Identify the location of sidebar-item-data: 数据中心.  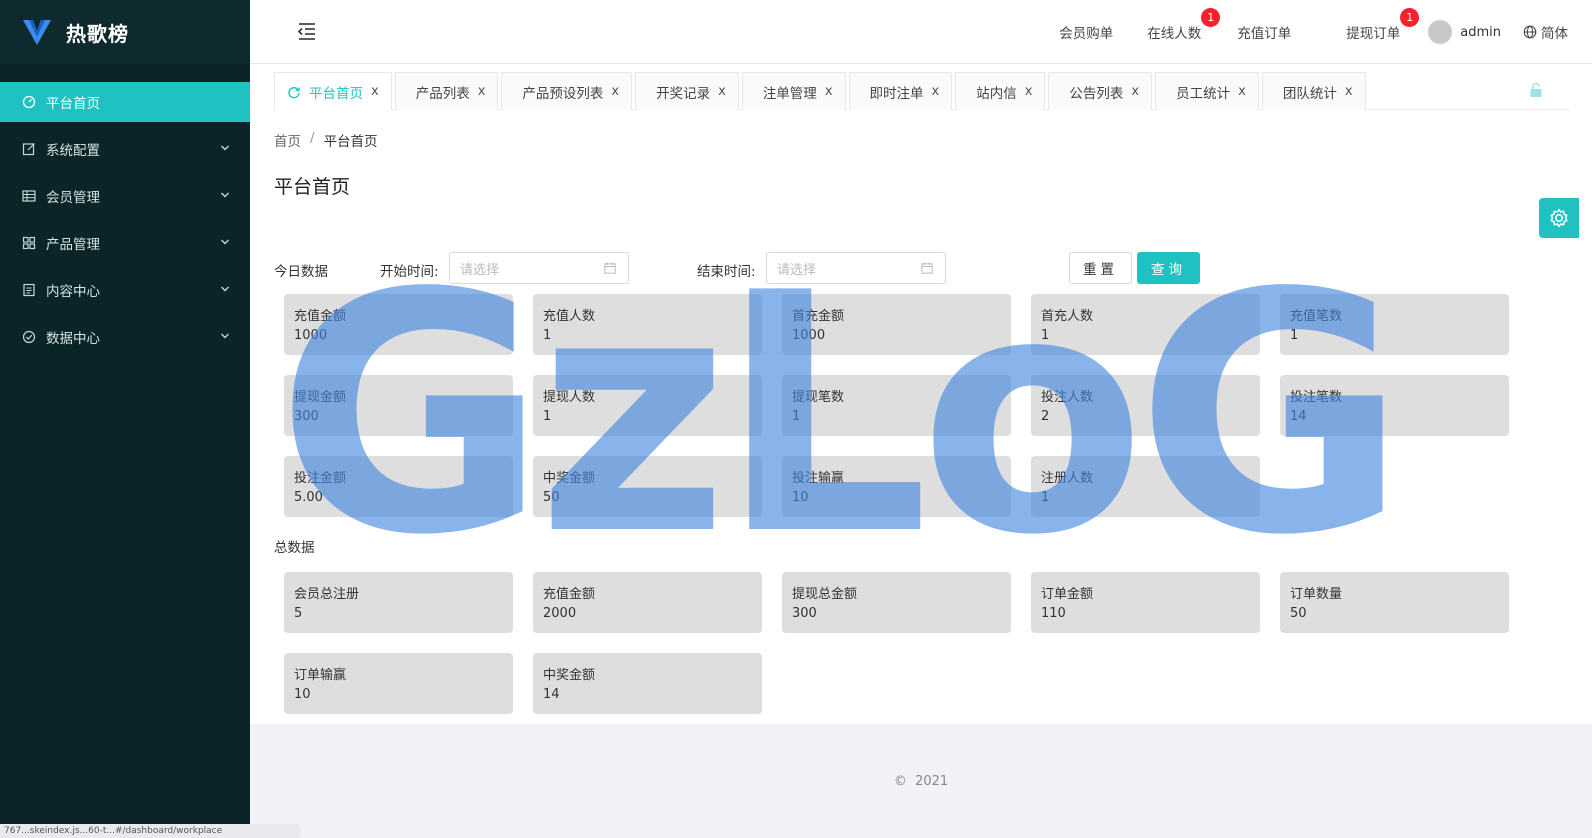
(125, 337).